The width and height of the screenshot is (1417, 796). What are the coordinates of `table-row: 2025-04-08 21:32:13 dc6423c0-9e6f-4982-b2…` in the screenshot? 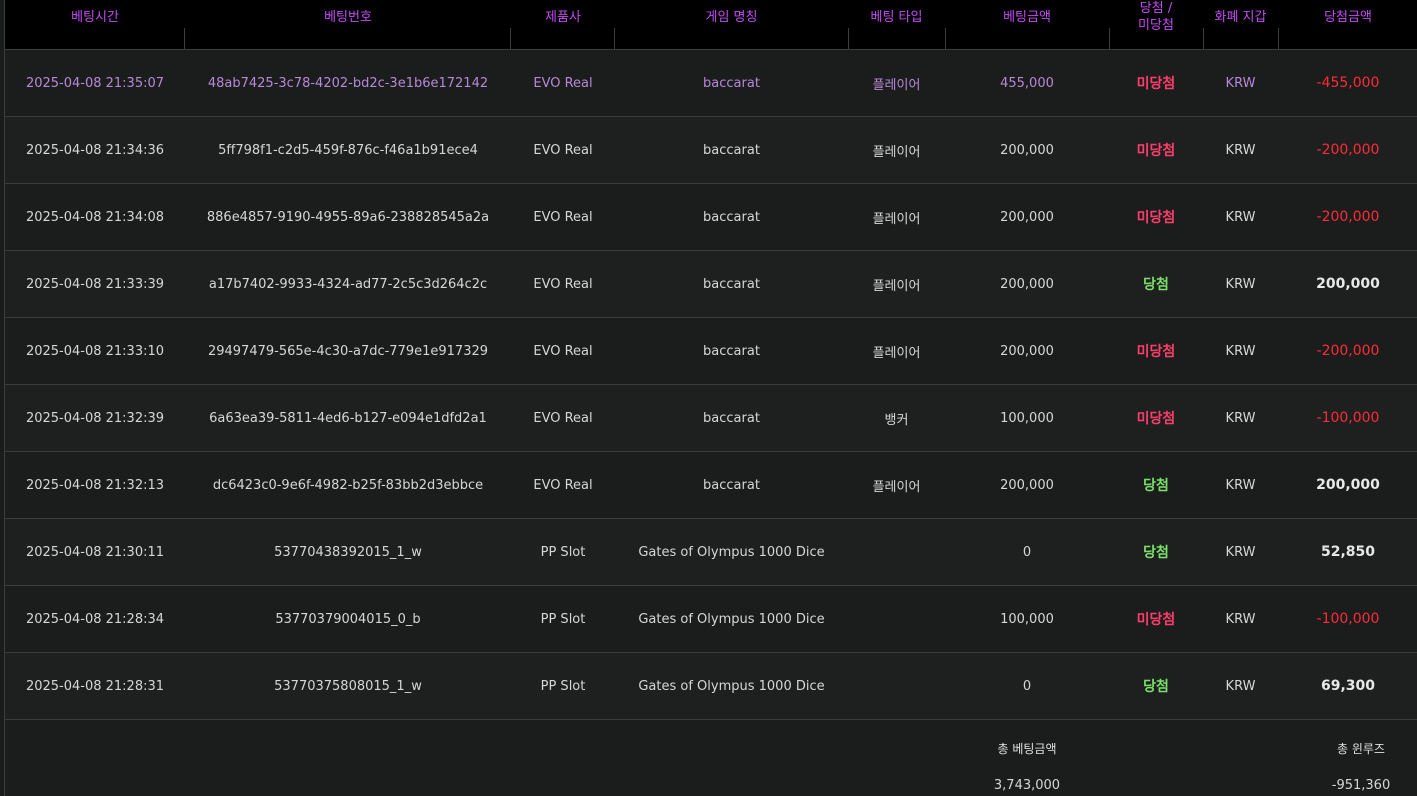 It's located at (711, 485).